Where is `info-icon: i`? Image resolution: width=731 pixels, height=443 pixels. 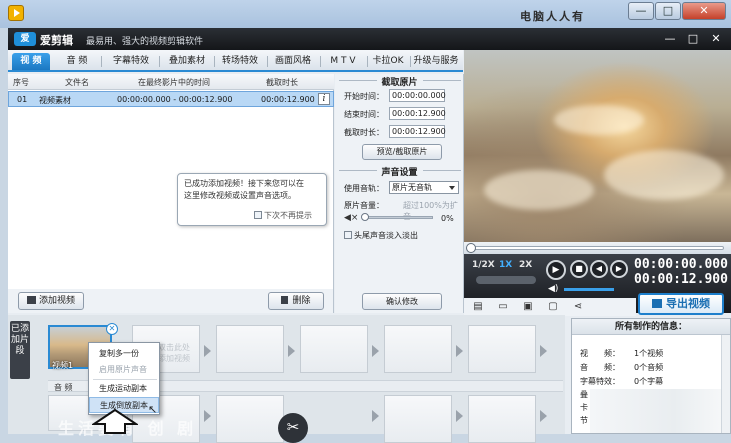
info-icon: i is located at coordinates (324, 99).